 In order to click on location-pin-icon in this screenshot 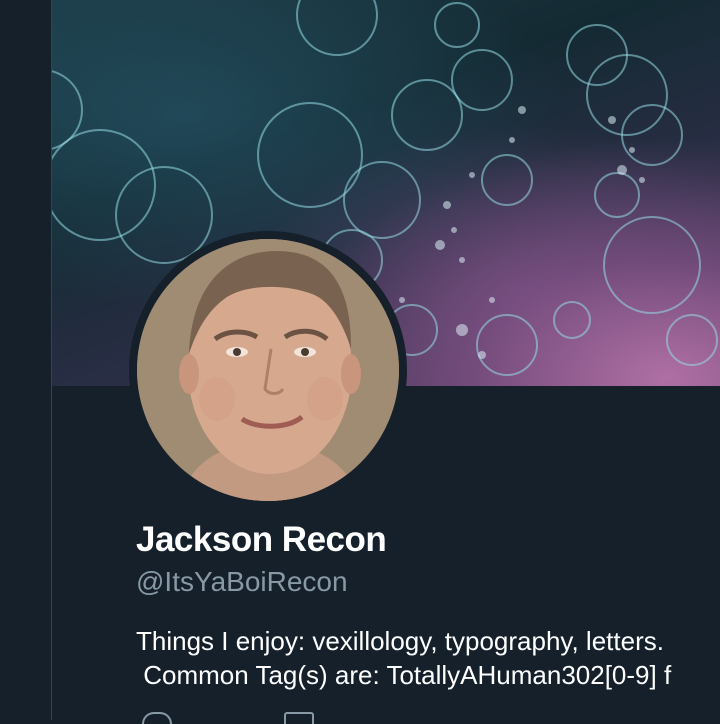, I will do `click(157, 718)`.